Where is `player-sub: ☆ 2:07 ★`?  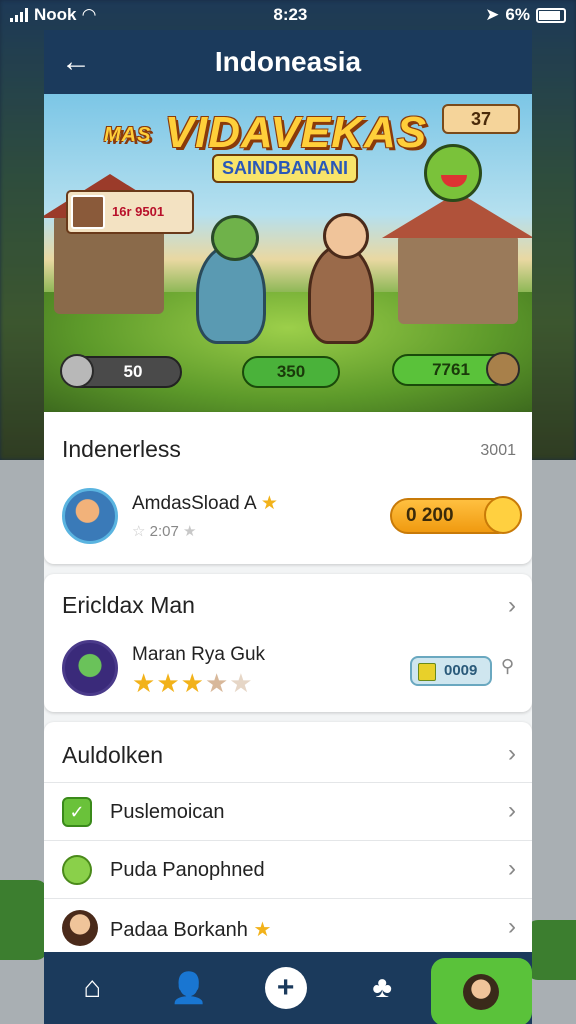
player-sub: ☆ 2:07 ★ is located at coordinates (164, 531).